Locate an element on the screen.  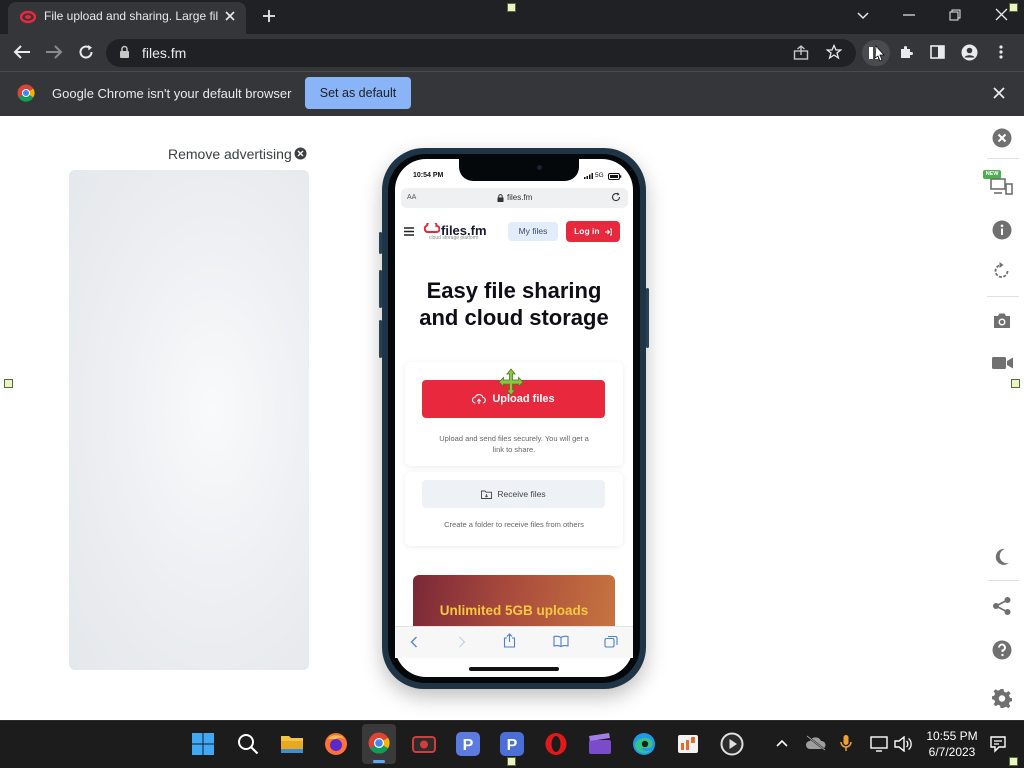
app-p2-icon: P is located at coordinates (512, 744).